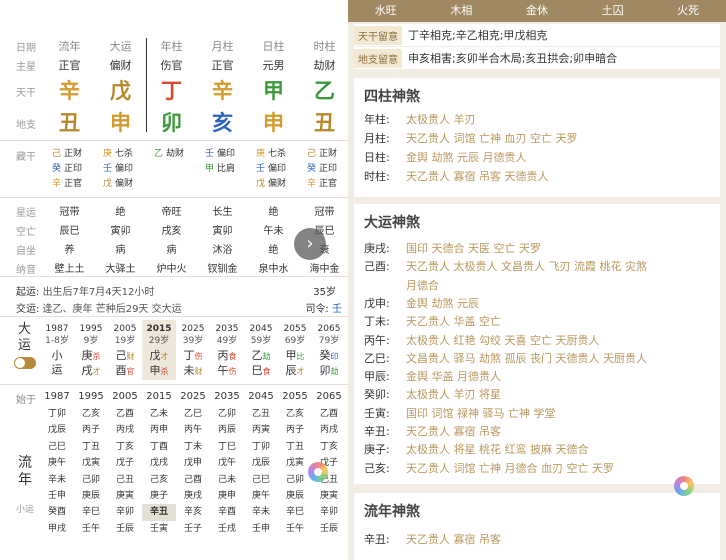  I want to click on dayun-col: 2045 59岁 乙劫 巳食, so click(261, 350).